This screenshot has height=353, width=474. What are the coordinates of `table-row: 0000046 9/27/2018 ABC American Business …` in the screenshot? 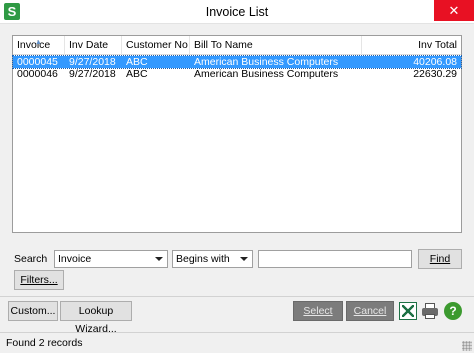 It's located at (237, 74).